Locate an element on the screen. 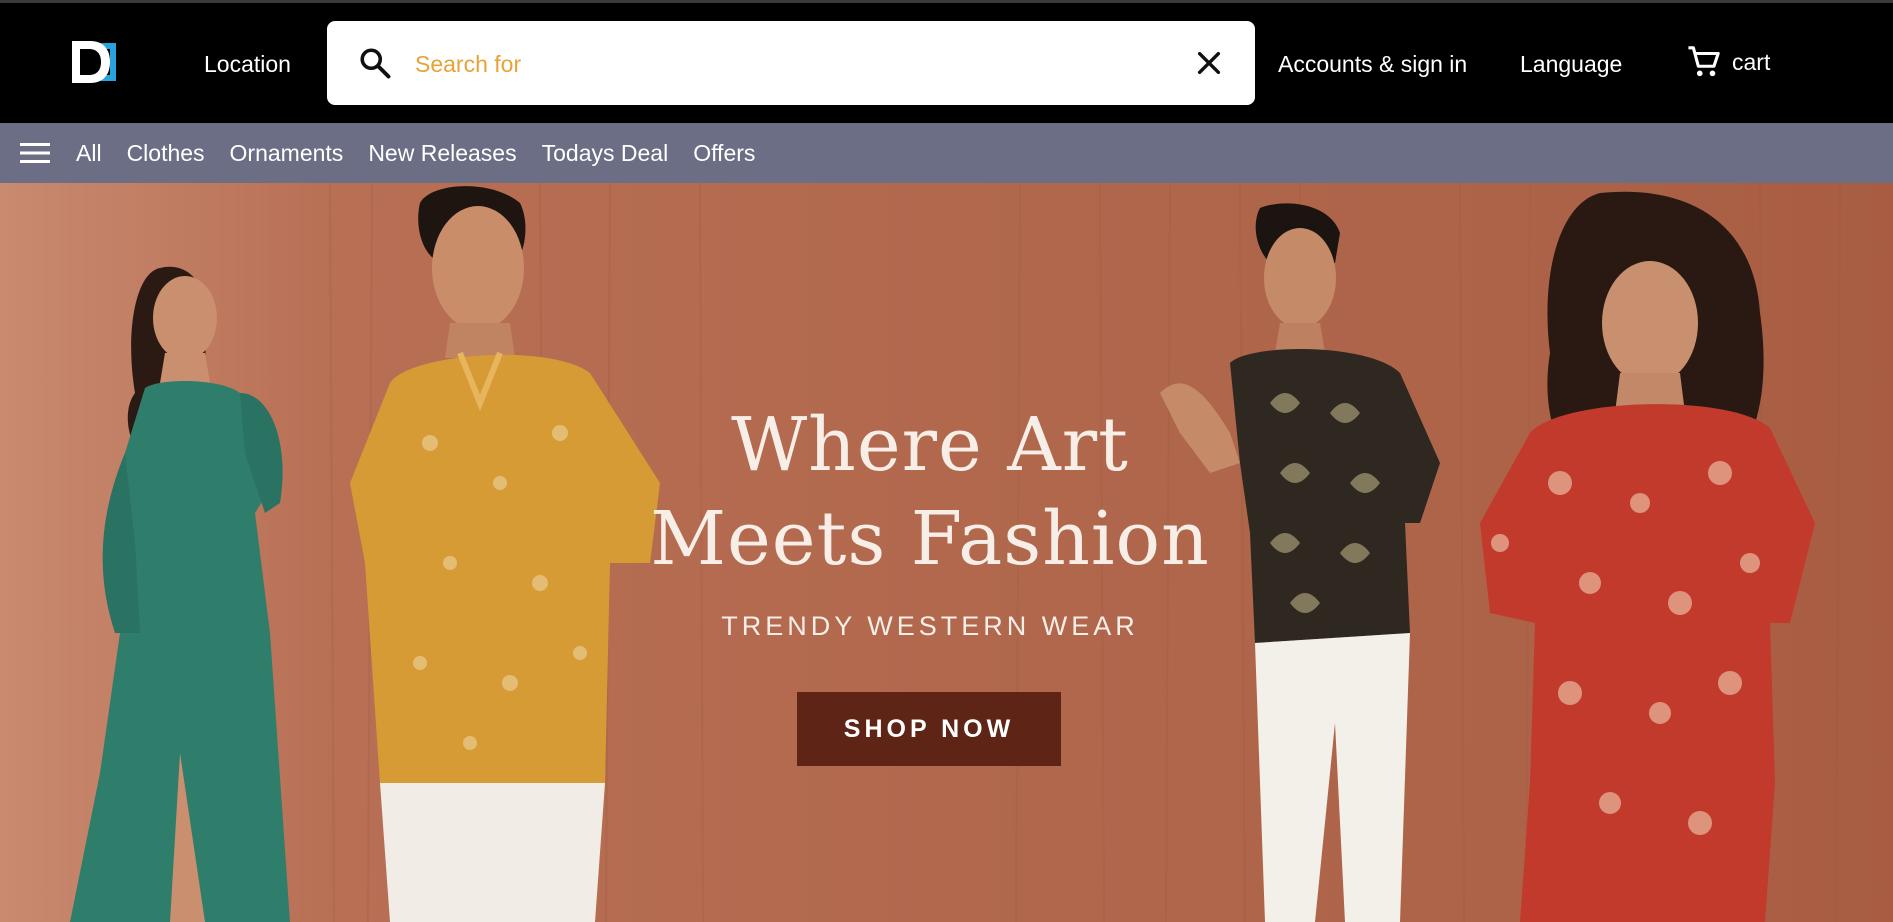  search-input is located at coordinates (795, 64).